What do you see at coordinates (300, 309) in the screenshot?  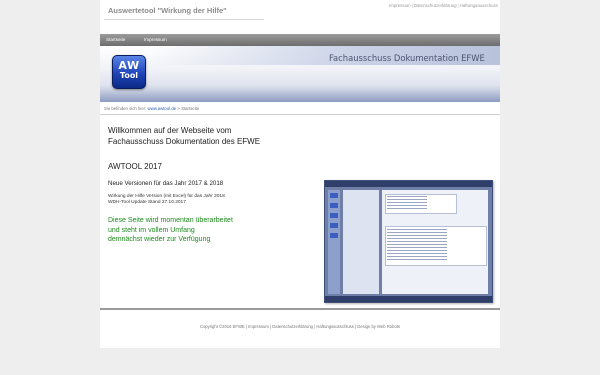 I see `footer-divider` at bounding box center [300, 309].